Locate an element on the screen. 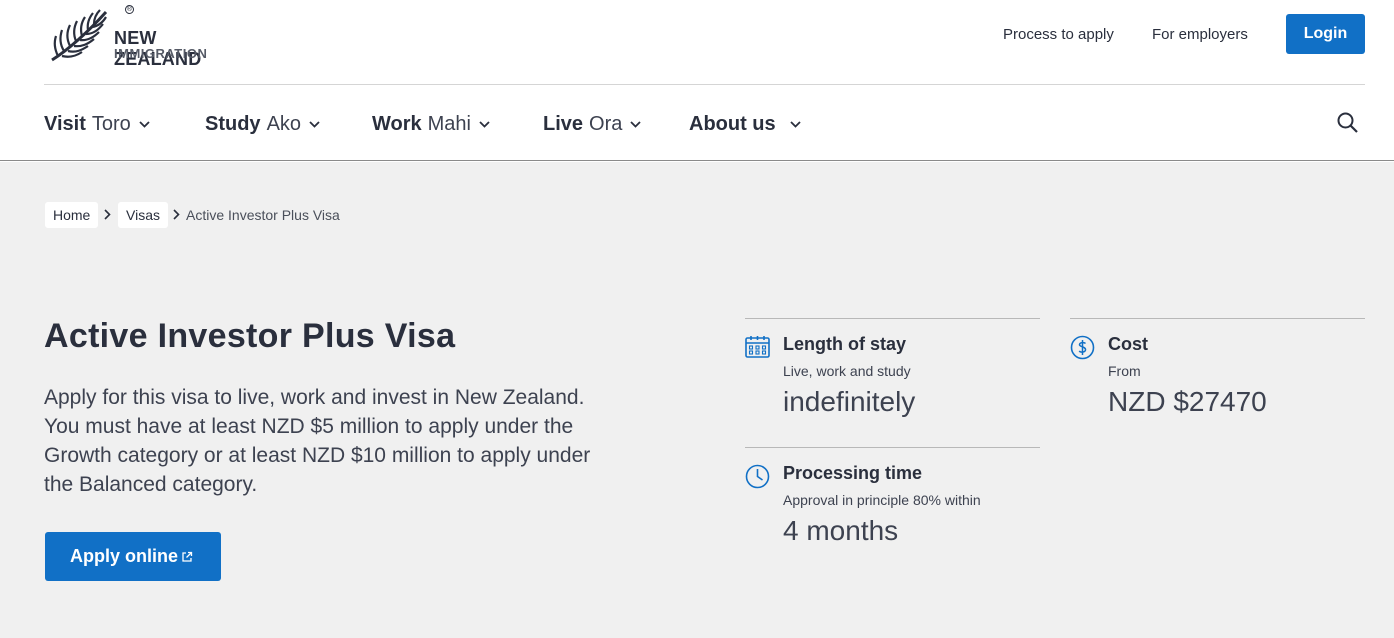 The width and height of the screenshot is (1394, 638). info-sublabel: From is located at coordinates (1124, 371).